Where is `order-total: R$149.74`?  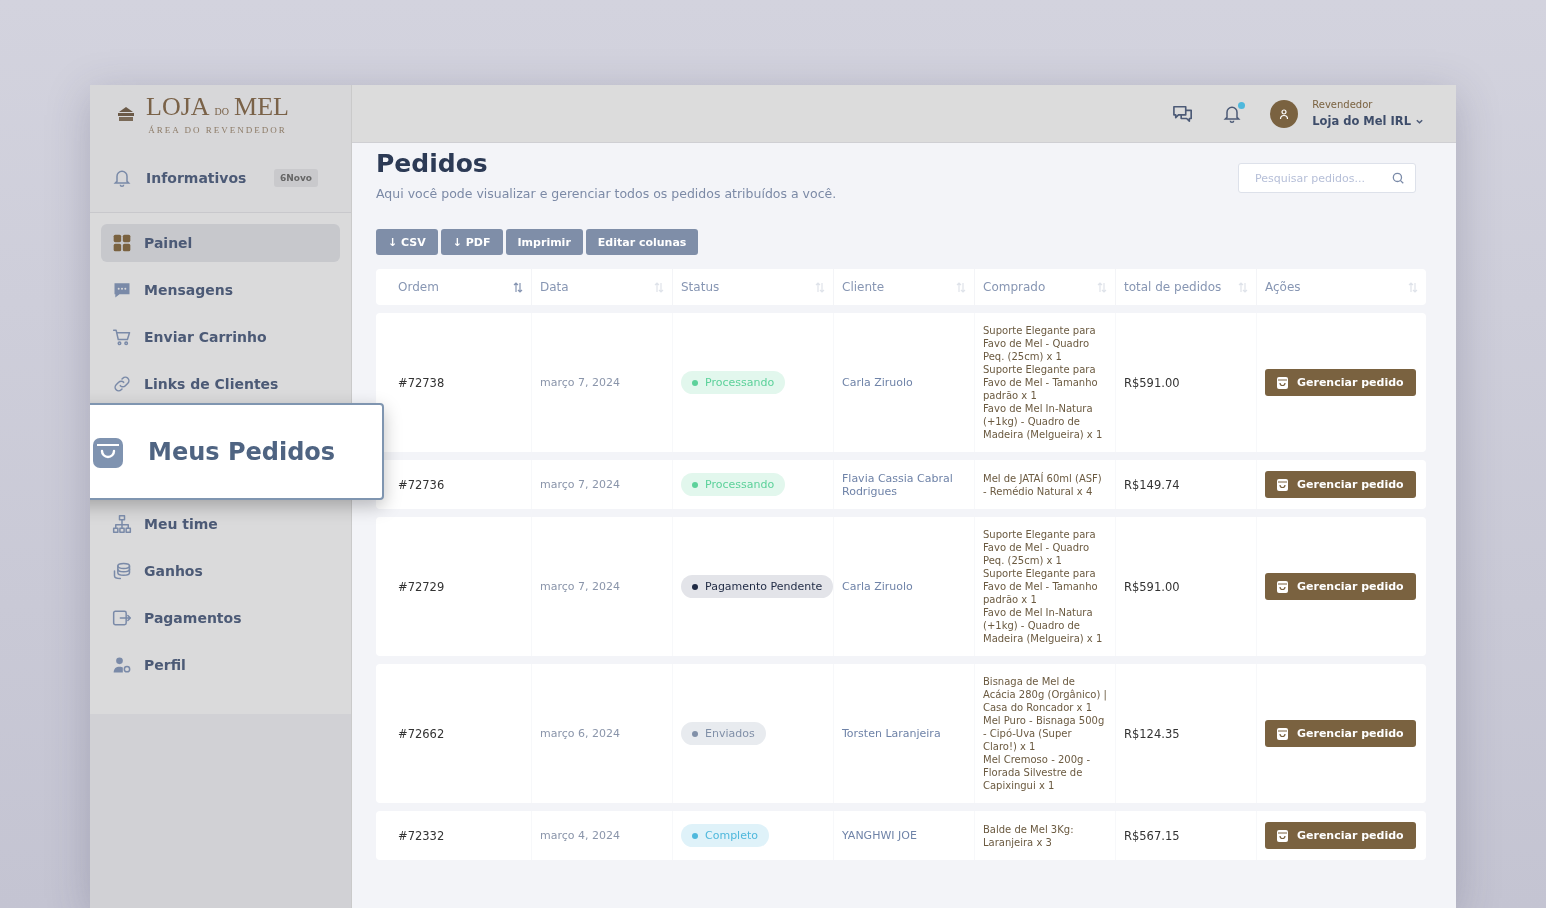 order-total: R$149.74 is located at coordinates (1152, 484).